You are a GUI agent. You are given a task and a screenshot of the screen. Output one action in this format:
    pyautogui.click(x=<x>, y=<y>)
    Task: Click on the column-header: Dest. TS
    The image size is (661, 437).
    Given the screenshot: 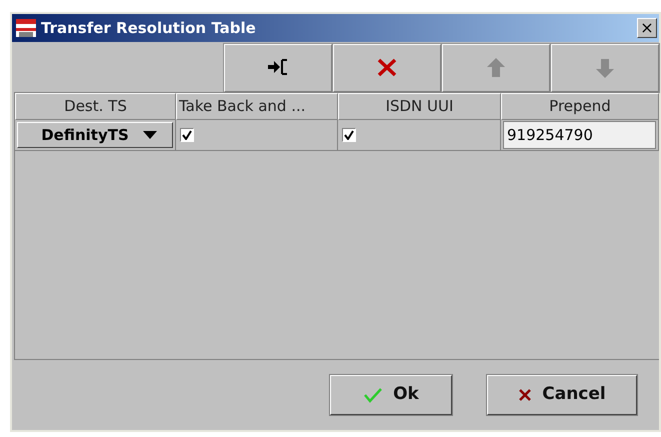 What is the action you would take?
    pyautogui.click(x=95, y=106)
    